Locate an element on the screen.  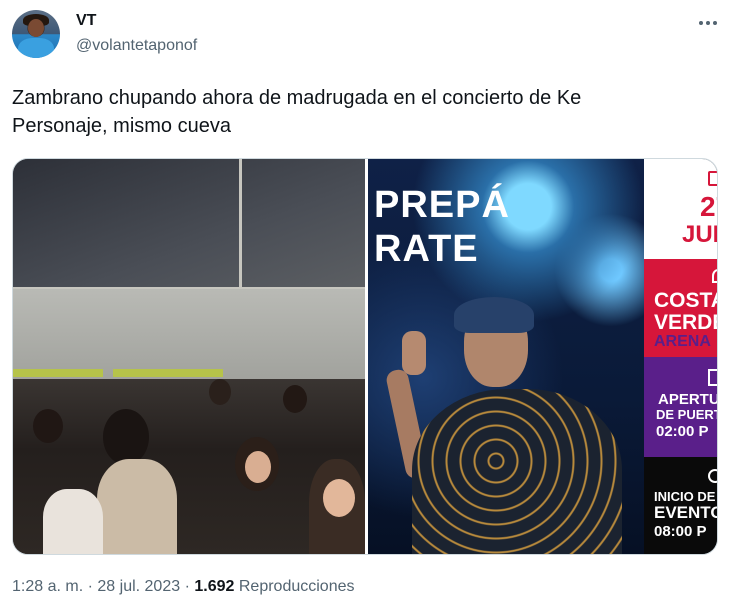
event-line: EVENTO is located at coordinates (686, 512).